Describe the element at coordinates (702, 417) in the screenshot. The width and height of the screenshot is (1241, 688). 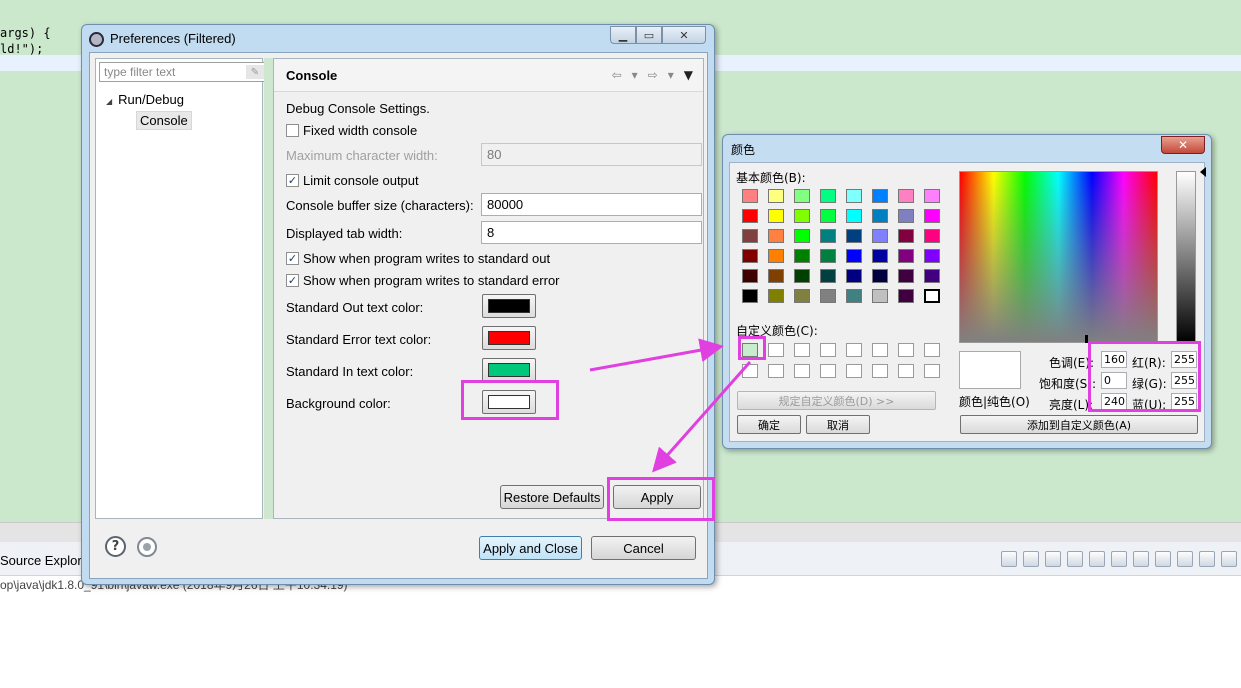
I see `arrow-to-apply` at that location.